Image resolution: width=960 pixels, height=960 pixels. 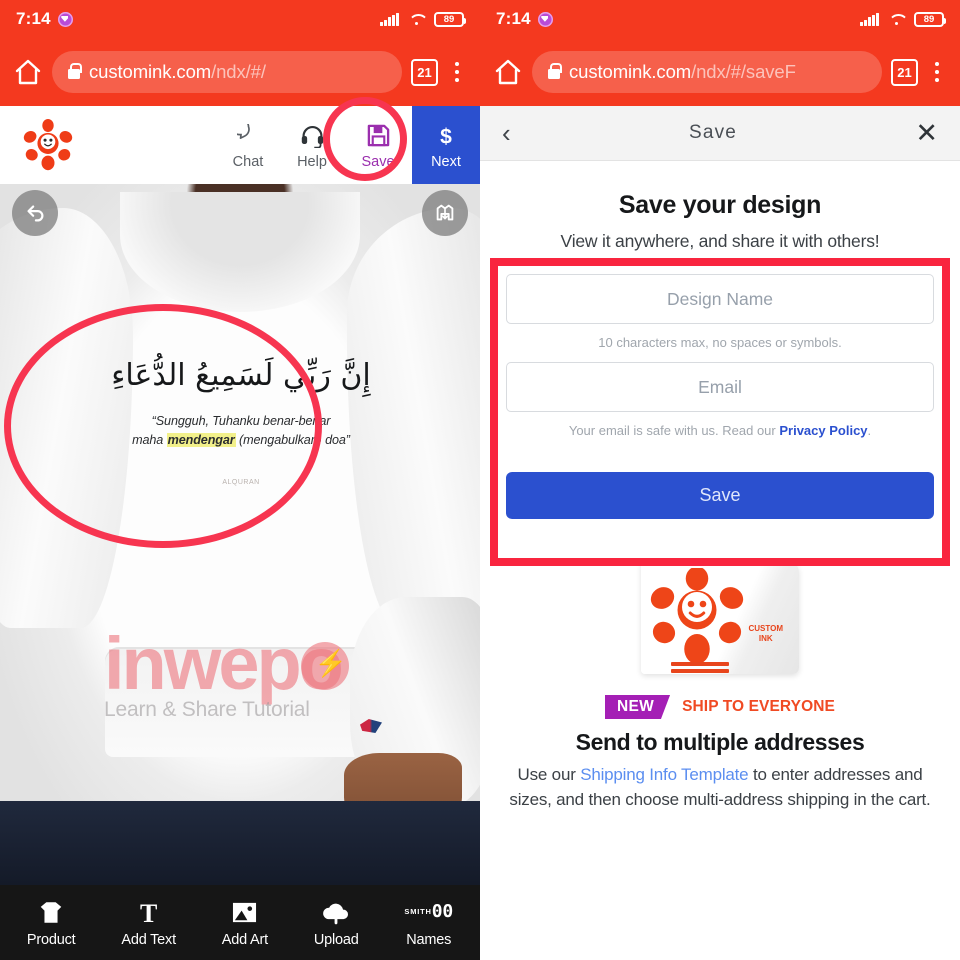 I want to click on save-modal-header: ‹ Save ✕, so click(x=720, y=133).